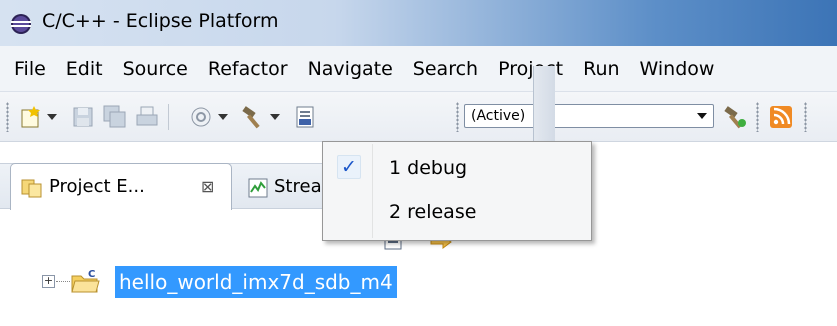  Describe the element at coordinates (201, 117) in the screenshot. I see `debug-config-icon` at that location.